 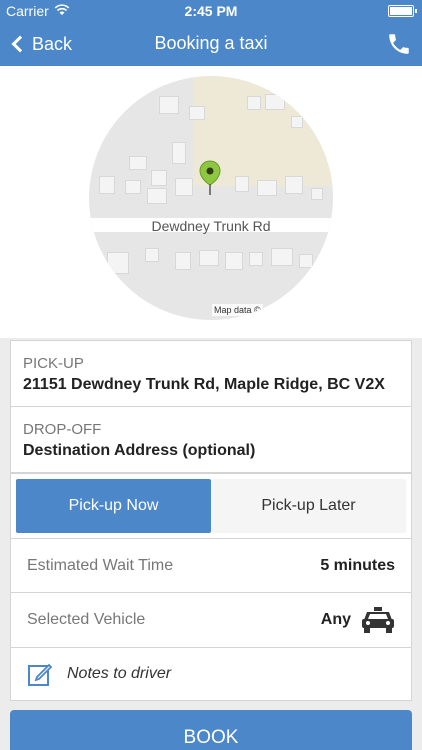 What do you see at coordinates (211, 566) in the screenshot?
I see `wait-time-row: Estimated Wait Time 5 minutes` at bounding box center [211, 566].